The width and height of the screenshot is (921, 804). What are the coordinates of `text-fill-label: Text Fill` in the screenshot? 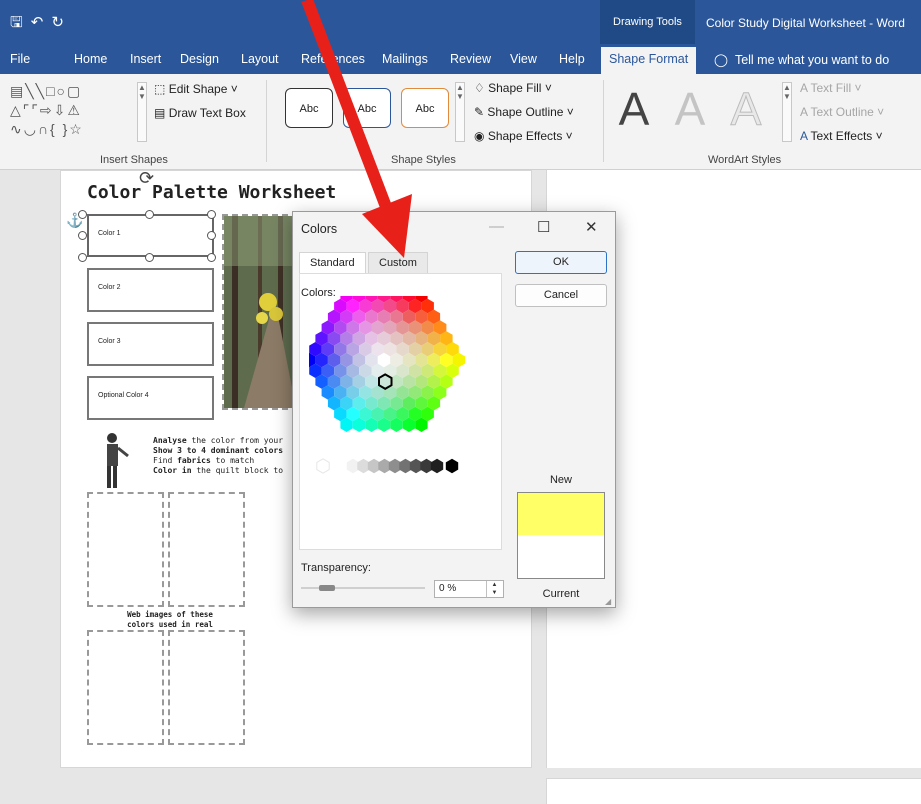 It's located at (831, 88).